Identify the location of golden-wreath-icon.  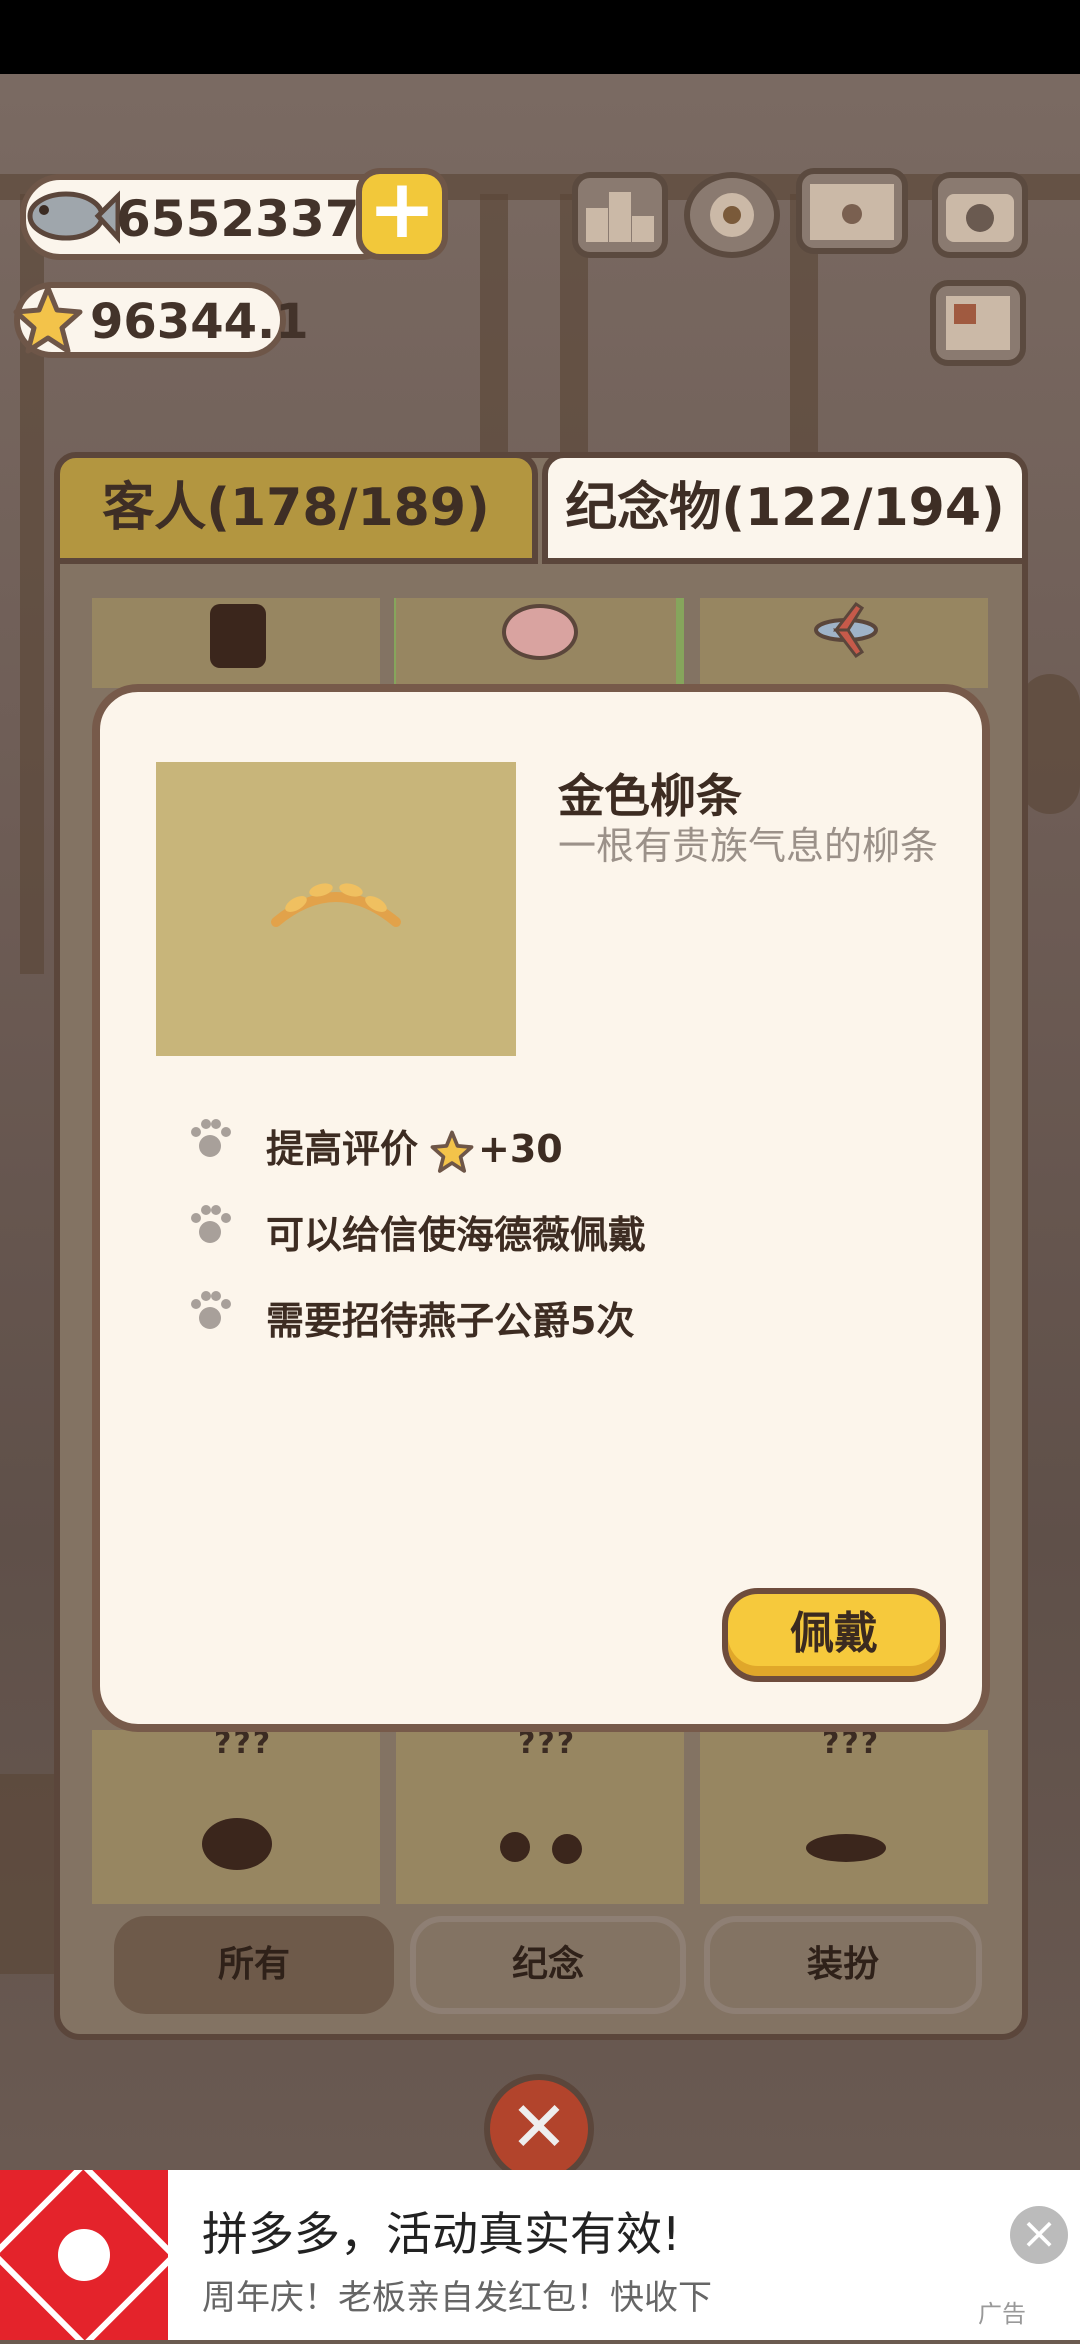
(336, 905).